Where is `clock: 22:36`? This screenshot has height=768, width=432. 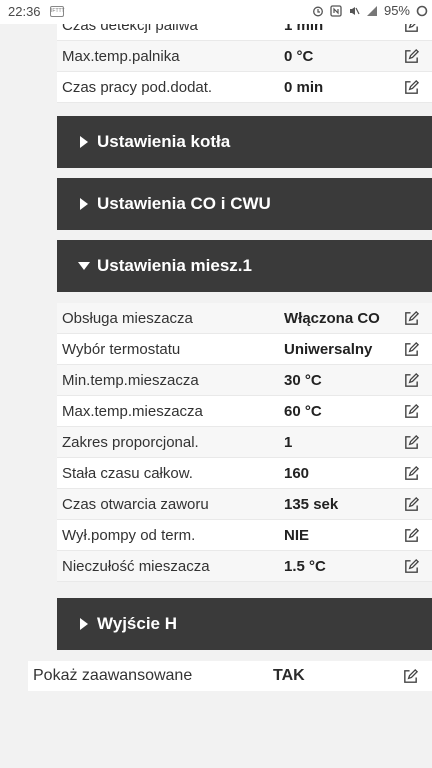 clock: 22:36 is located at coordinates (24, 11).